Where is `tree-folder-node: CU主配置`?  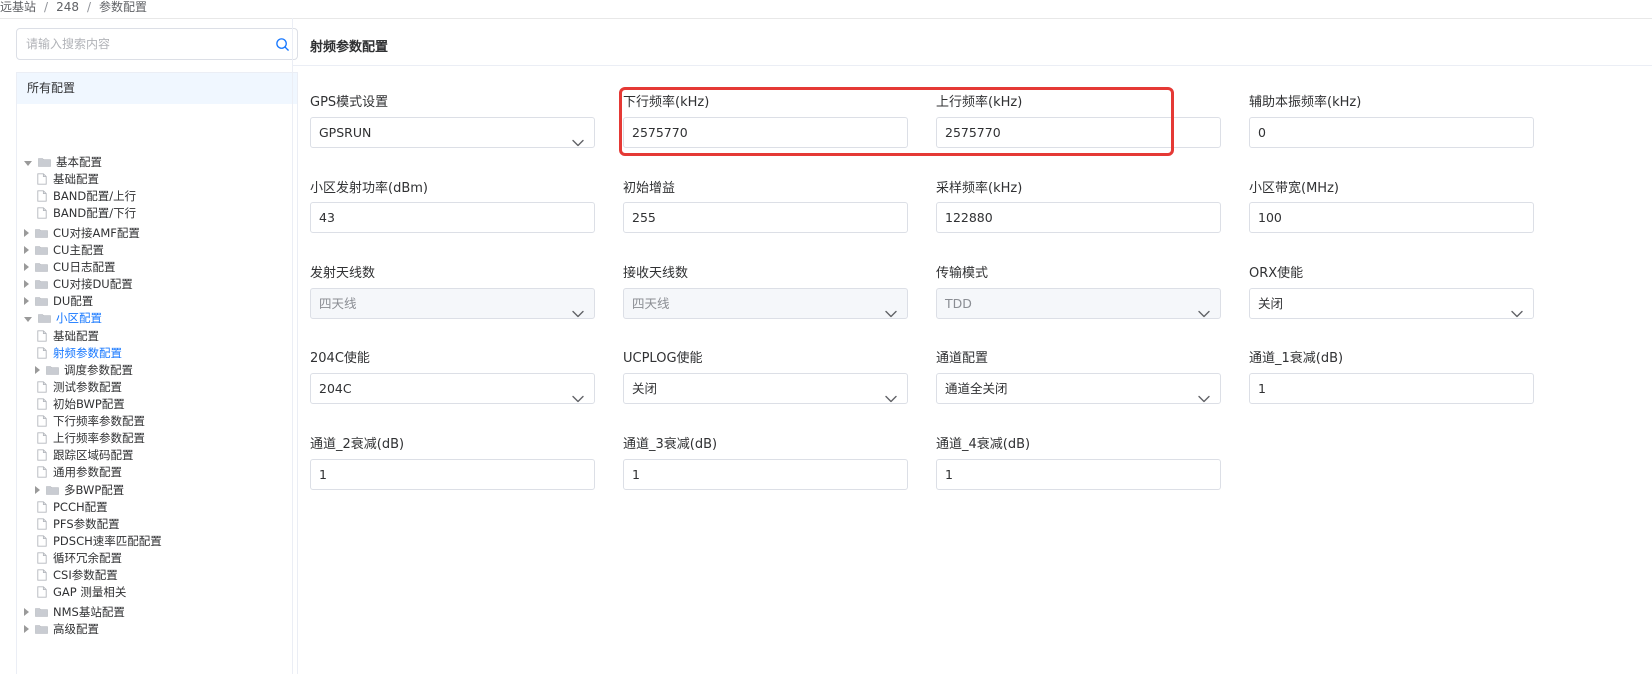
tree-folder-node: CU主配置 is located at coordinates (64, 250).